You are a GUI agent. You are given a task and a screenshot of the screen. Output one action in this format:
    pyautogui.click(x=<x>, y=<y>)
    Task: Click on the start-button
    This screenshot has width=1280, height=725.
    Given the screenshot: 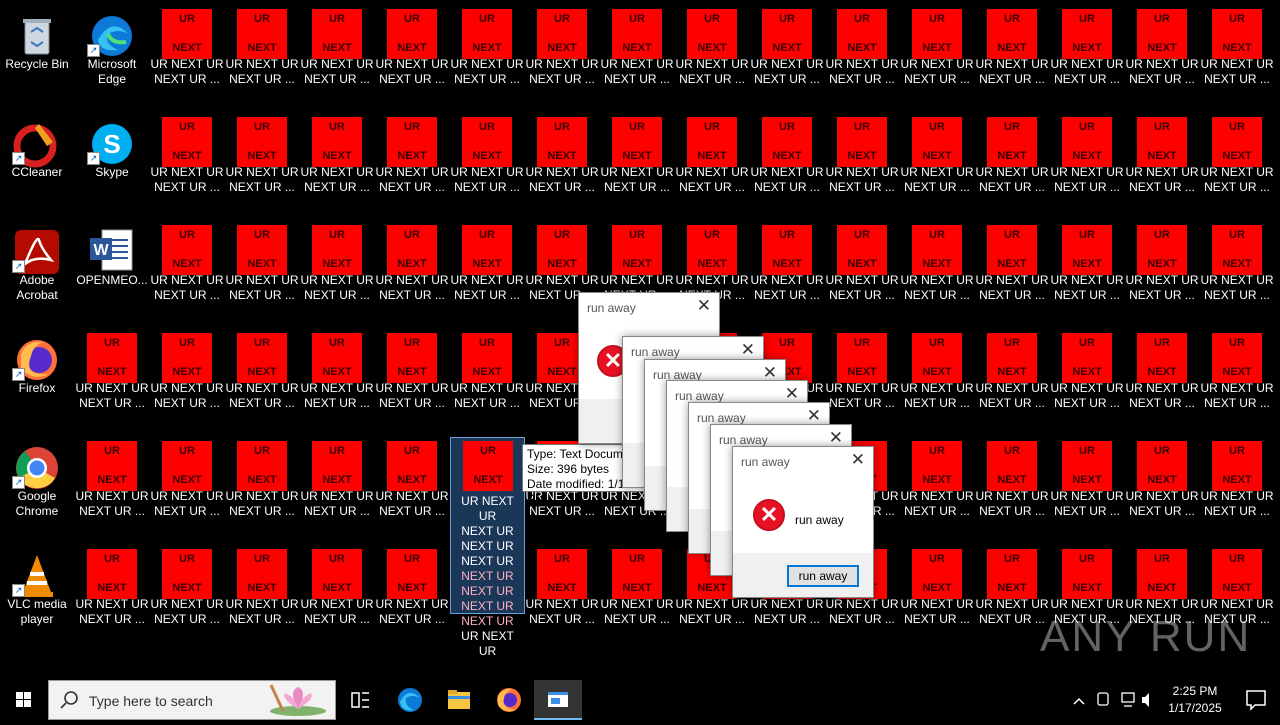 What is the action you would take?
    pyautogui.click(x=24, y=700)
    